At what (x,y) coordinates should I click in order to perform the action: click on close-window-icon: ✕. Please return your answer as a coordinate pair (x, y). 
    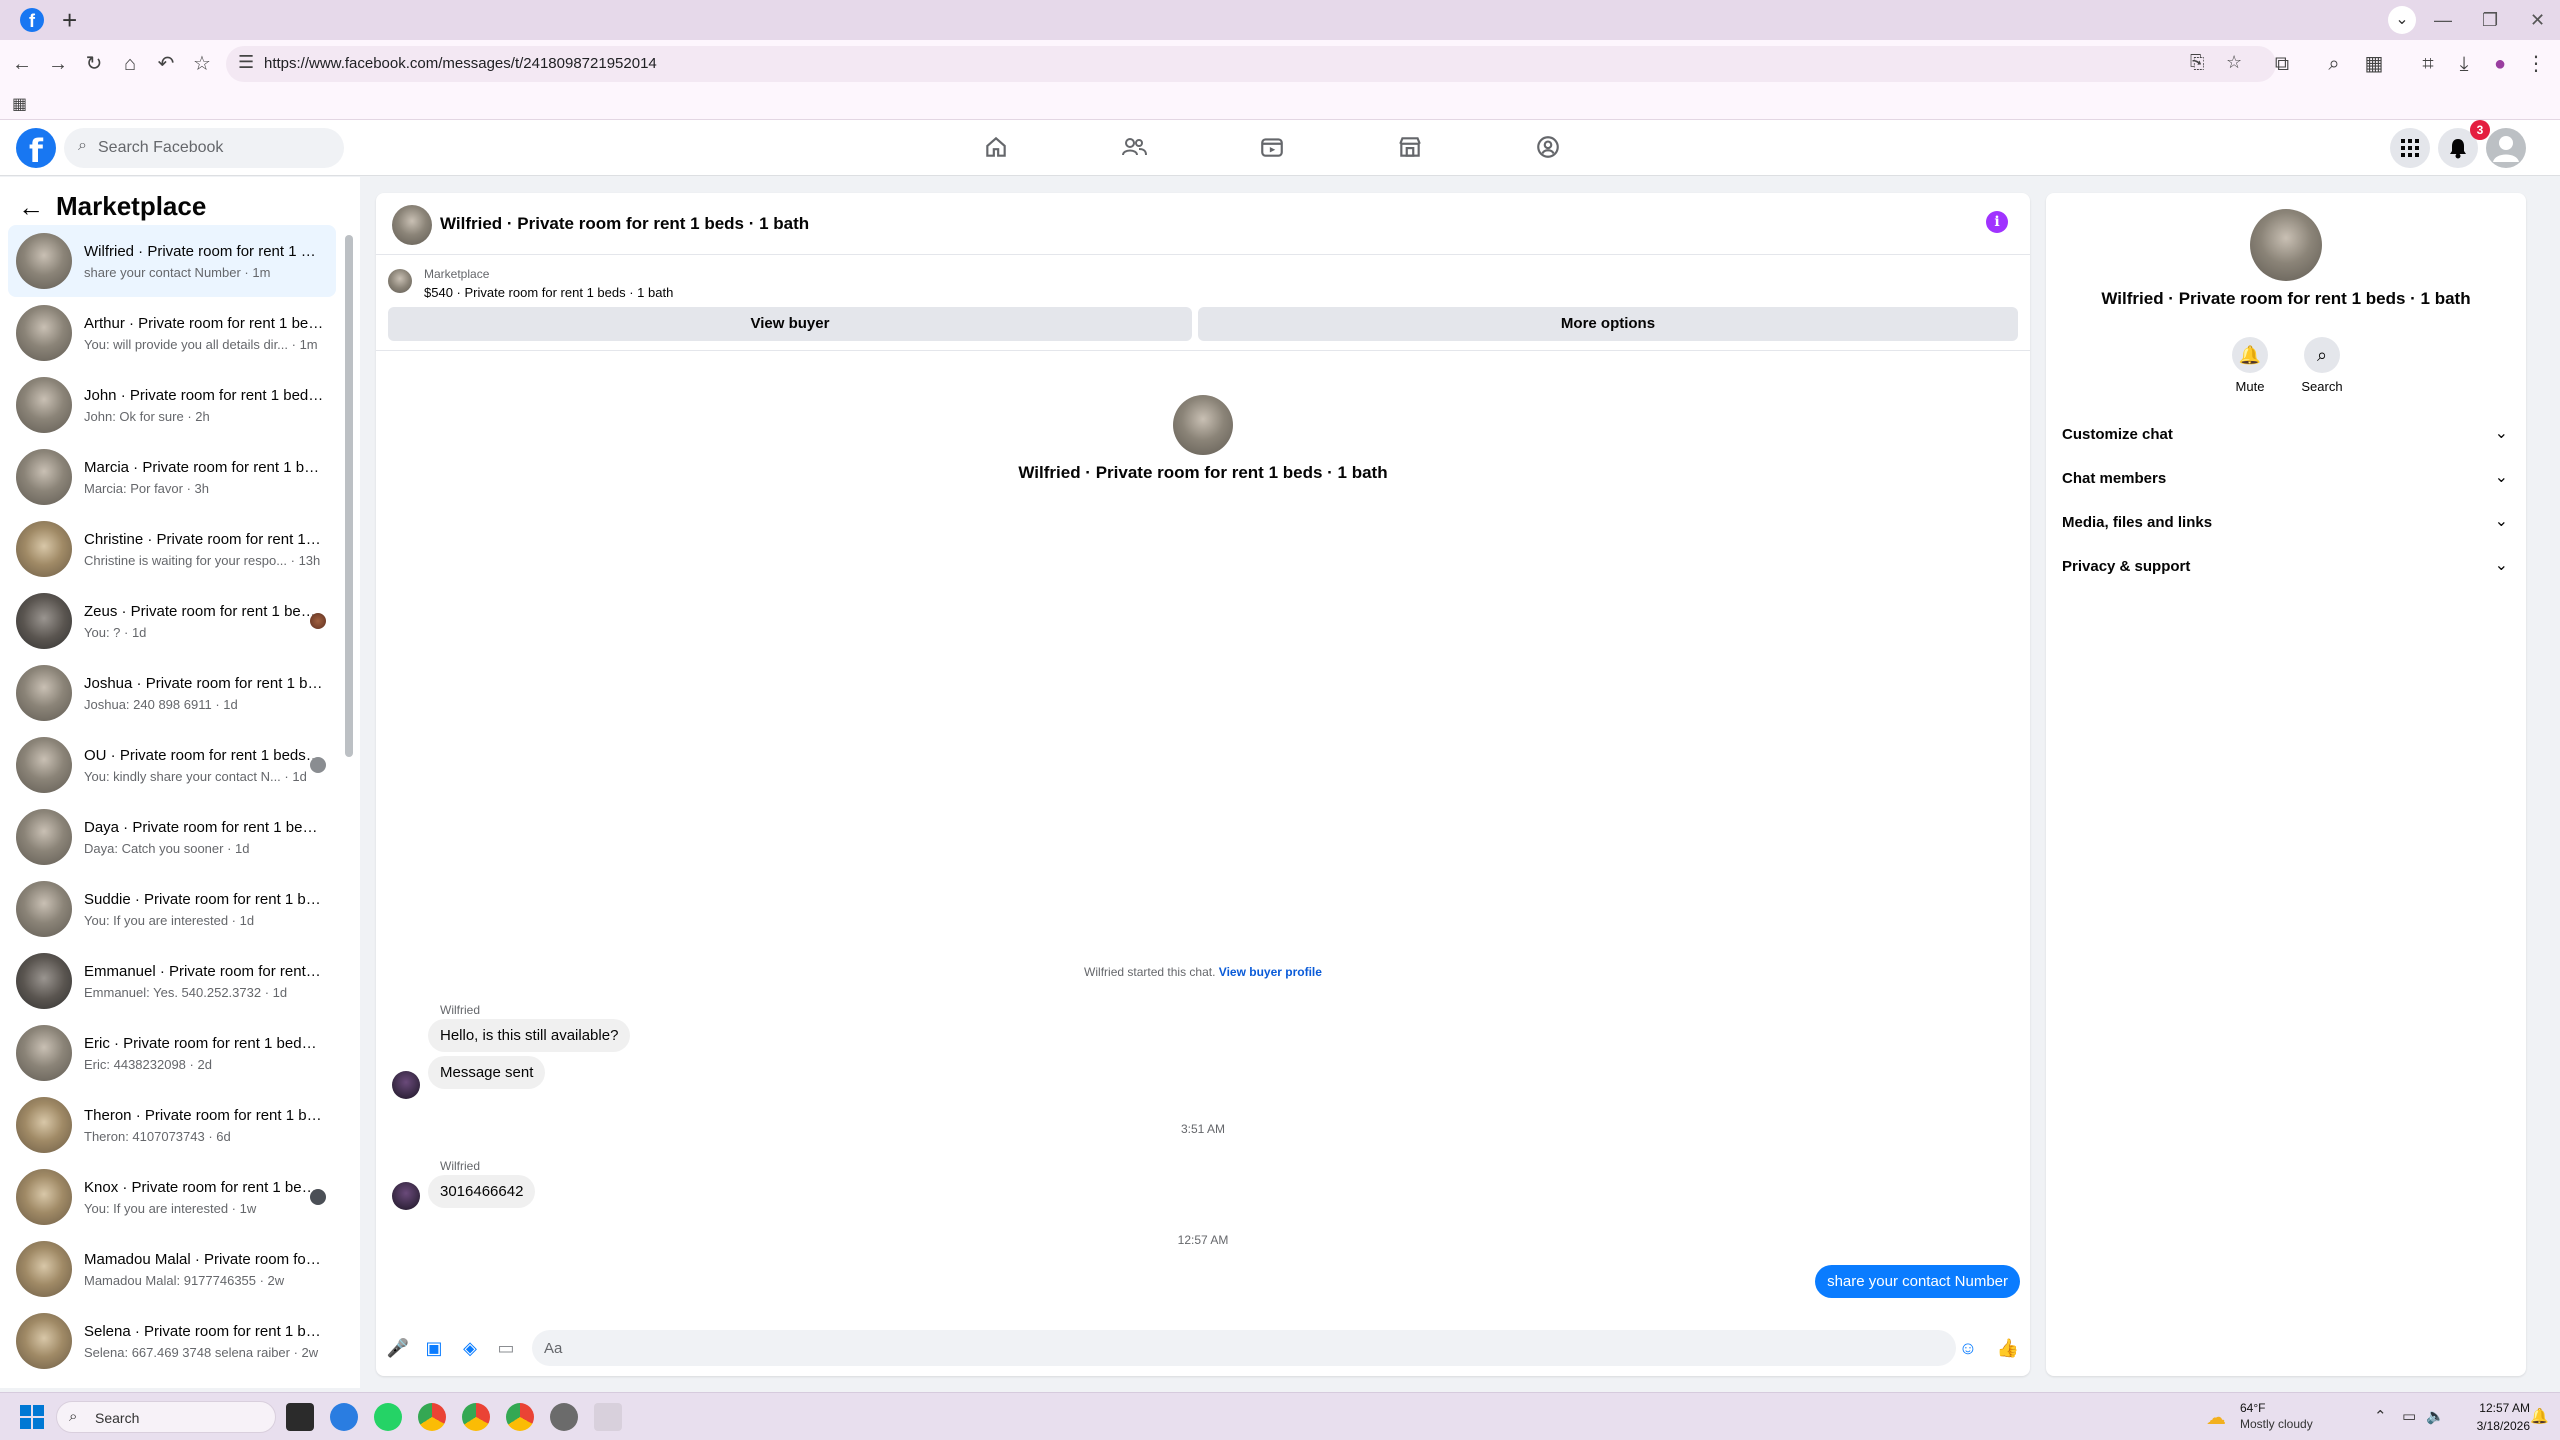
    Looking at the image, I should click on (2537, 20).